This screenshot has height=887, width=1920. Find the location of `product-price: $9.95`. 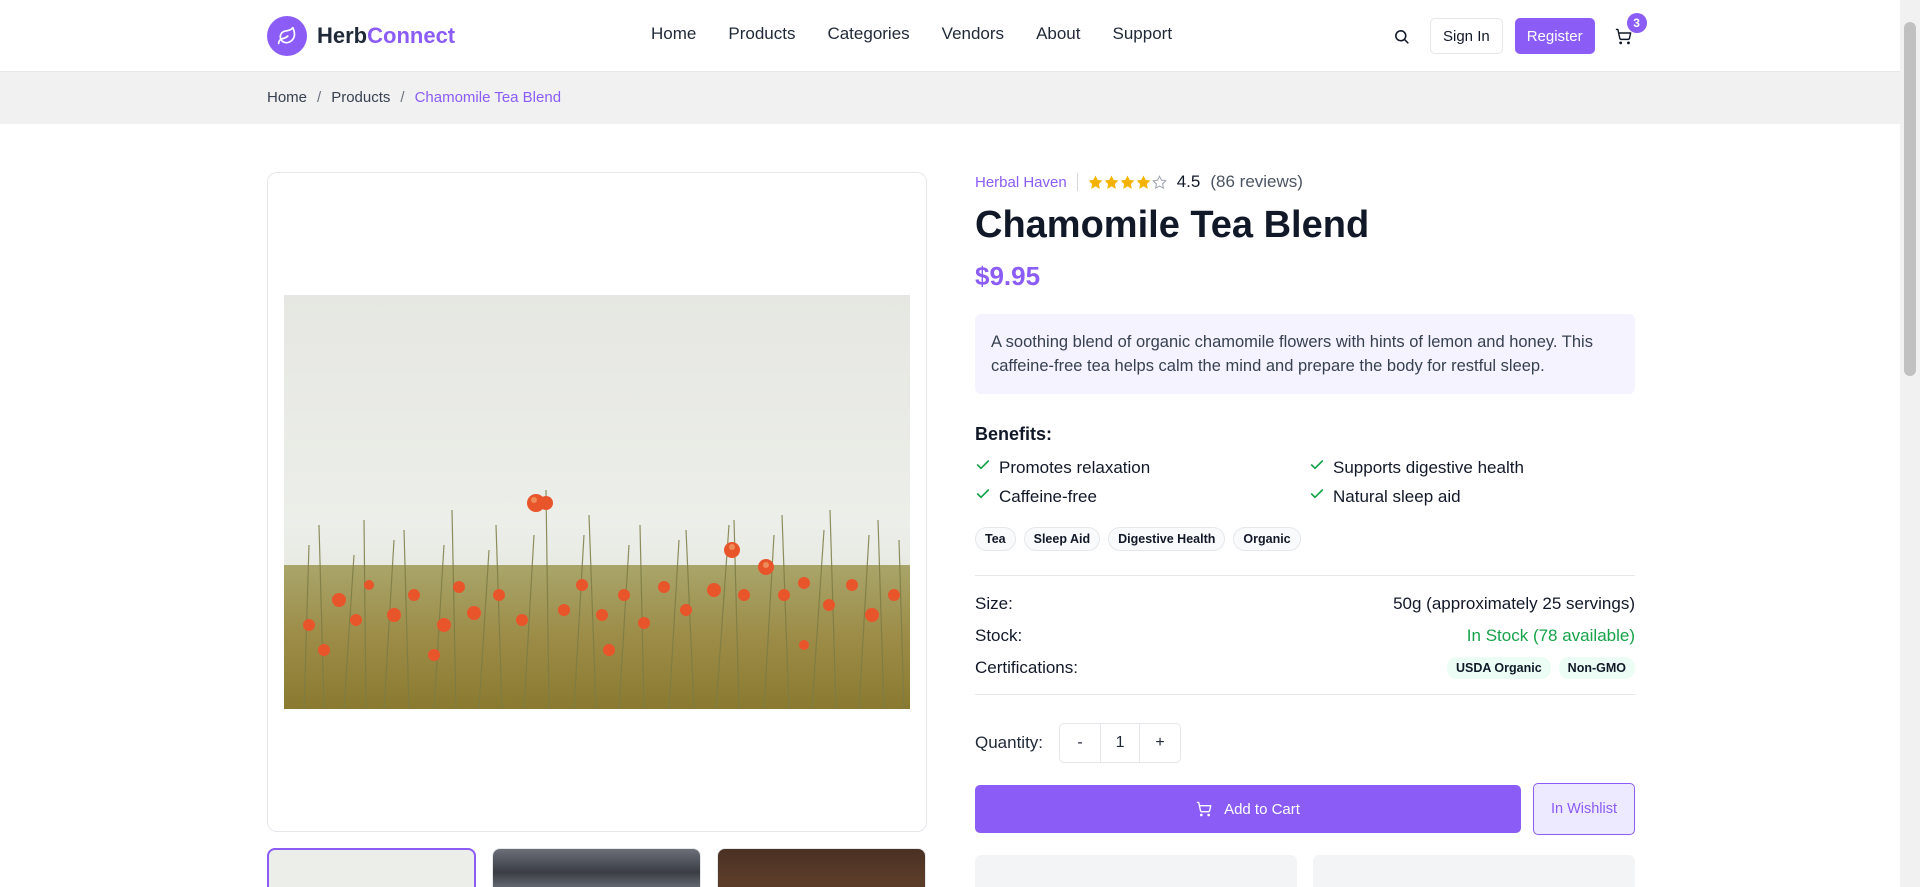

product-price: $9.95 is located at coordinates (1008, 276).